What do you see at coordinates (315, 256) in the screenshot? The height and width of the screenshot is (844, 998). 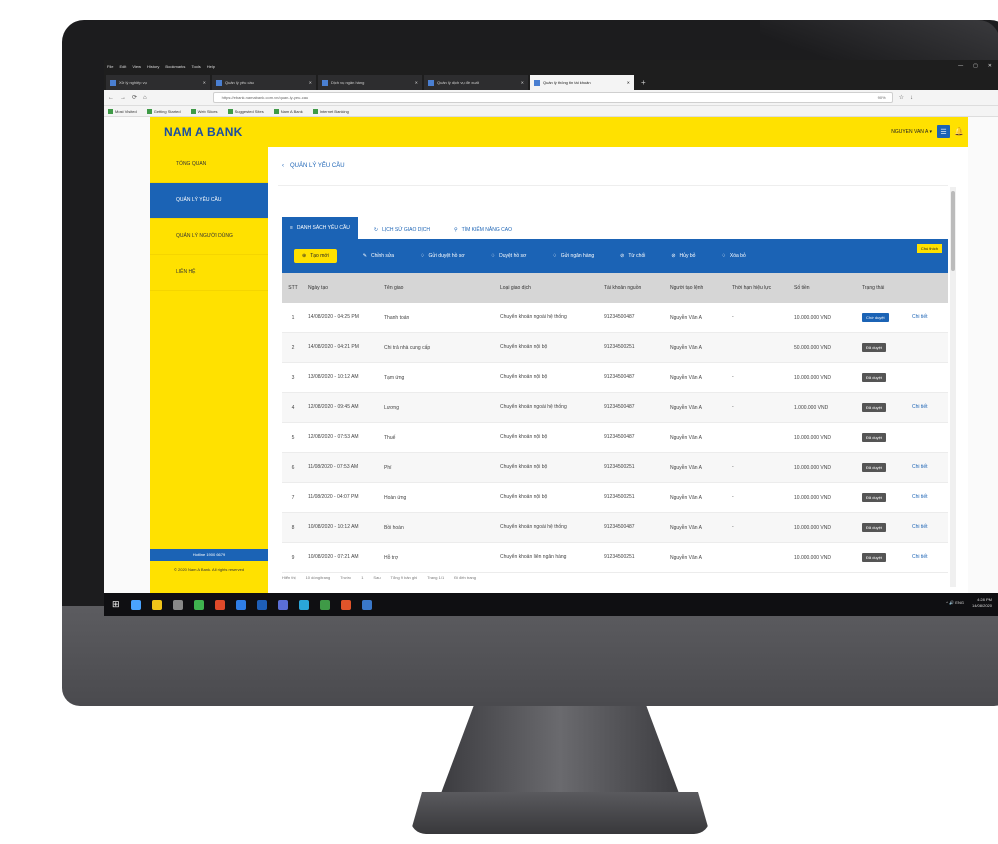 I see `create-button: ⊕ Tạo mới` at bounding box center [315, 256].